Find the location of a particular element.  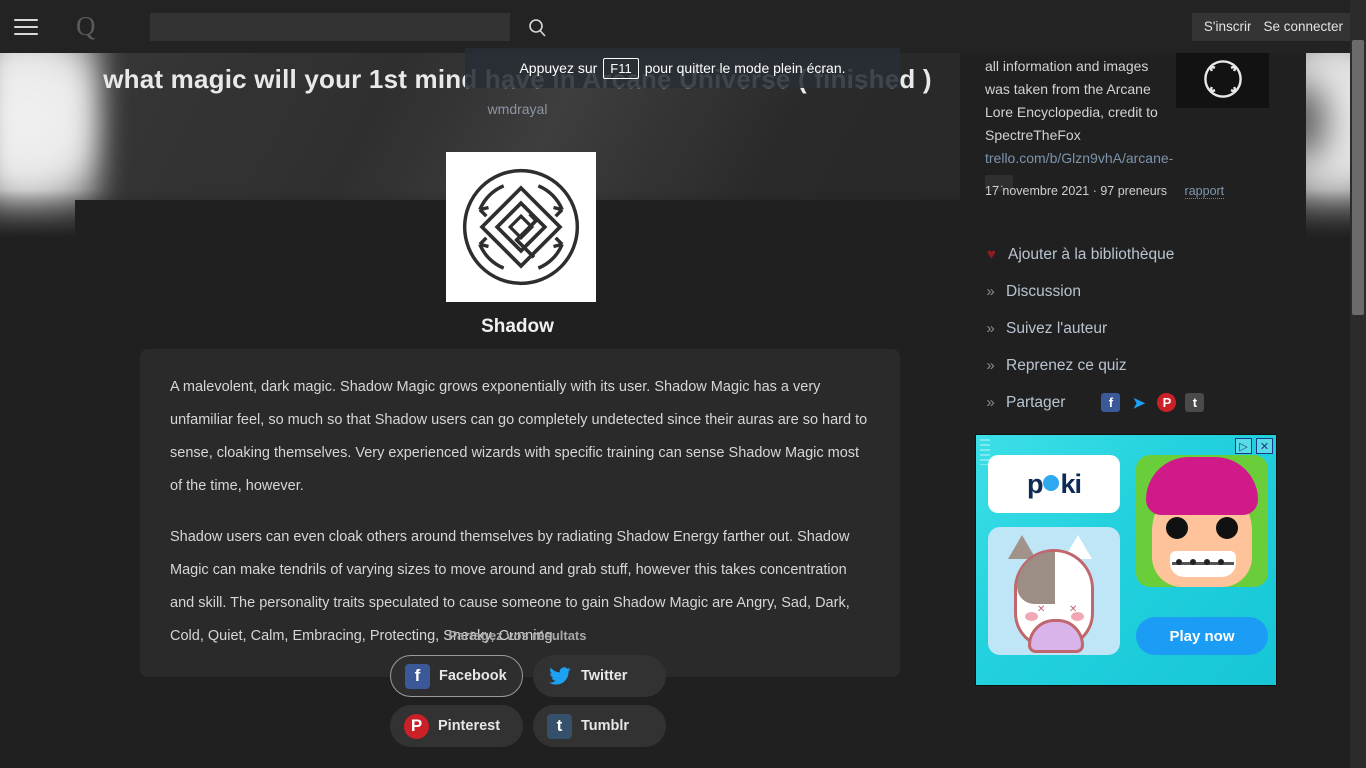

ad-brand-logo: p ki is located at coordinates (1054, 484).